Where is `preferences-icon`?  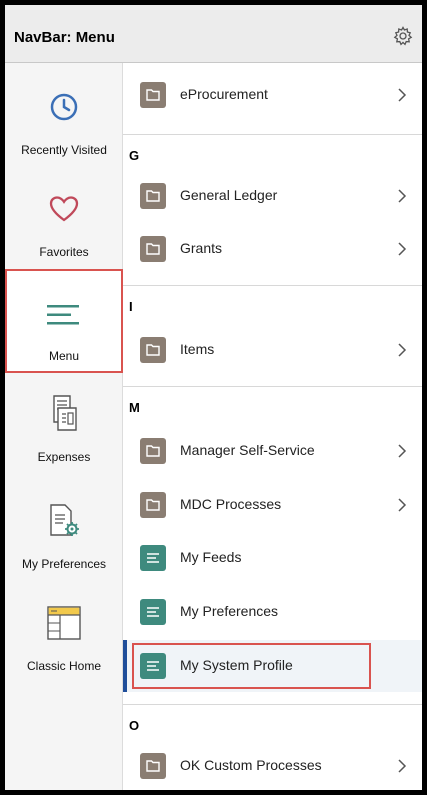 preferences-icon is located at coordinates (64, 521).